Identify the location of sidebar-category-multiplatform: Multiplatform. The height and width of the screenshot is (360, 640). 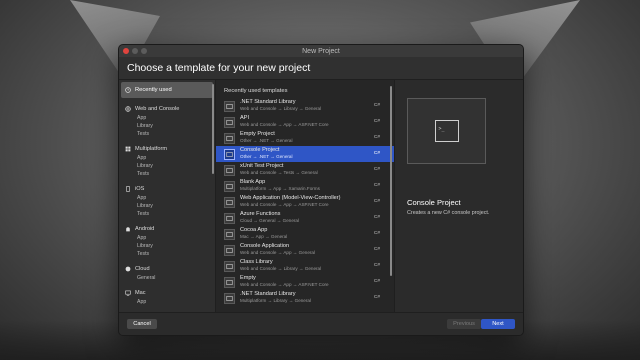
(167, 149).